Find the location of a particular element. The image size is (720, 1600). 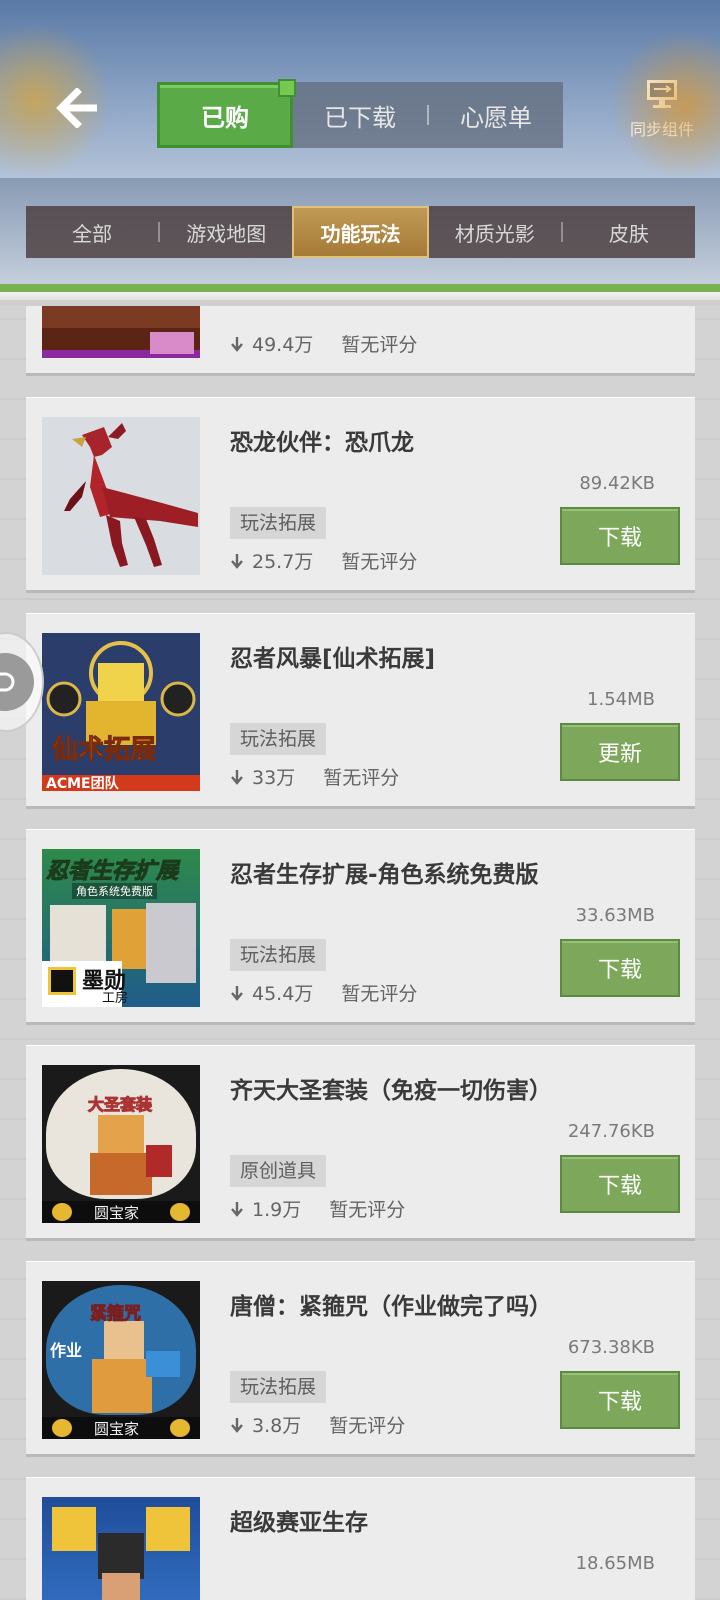

download-count: 25.7万 is located at coordinates (283, 562).